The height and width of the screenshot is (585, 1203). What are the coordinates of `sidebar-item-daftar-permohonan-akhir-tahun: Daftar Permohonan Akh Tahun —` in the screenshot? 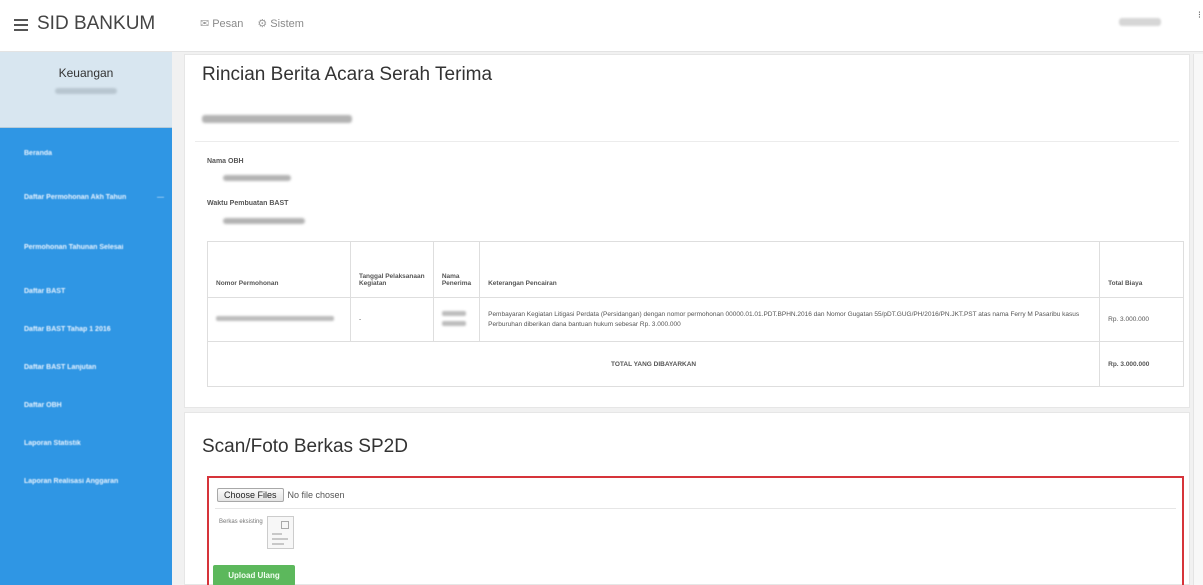 It's located at (86, 198).